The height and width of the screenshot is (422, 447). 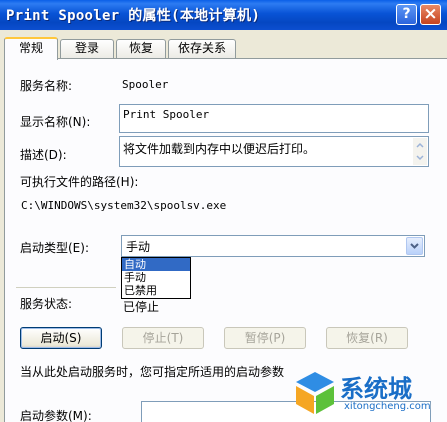 I want to click on startup-type-label: 启动类型(E):, so click(x=54, y=248).